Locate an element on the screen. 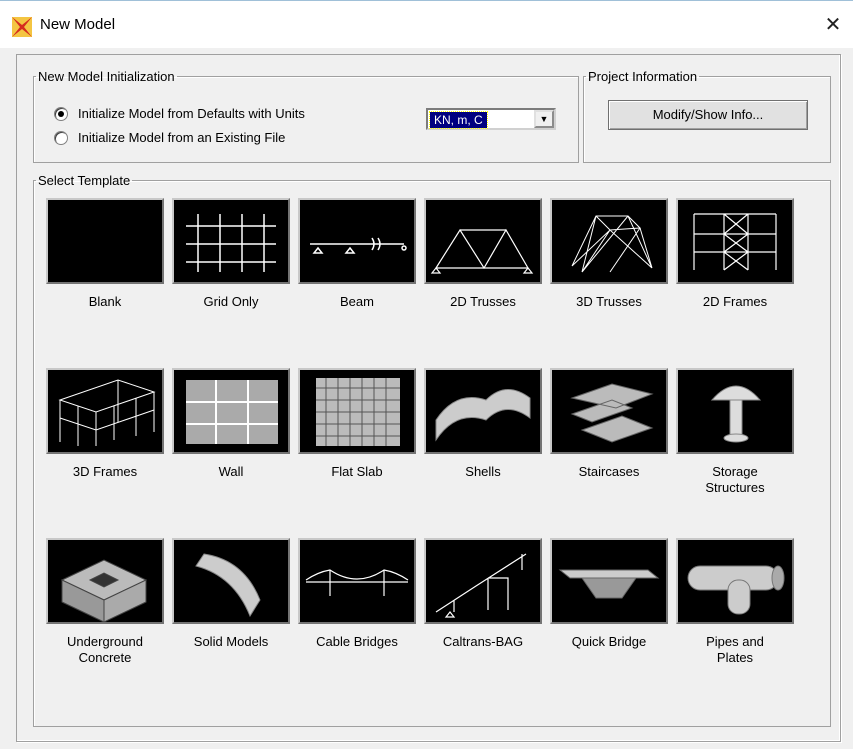 Image resolution: width=853 pixels, height=749 pixels. template-tile: Pipes and Plates is located at coordinates (735, 602).